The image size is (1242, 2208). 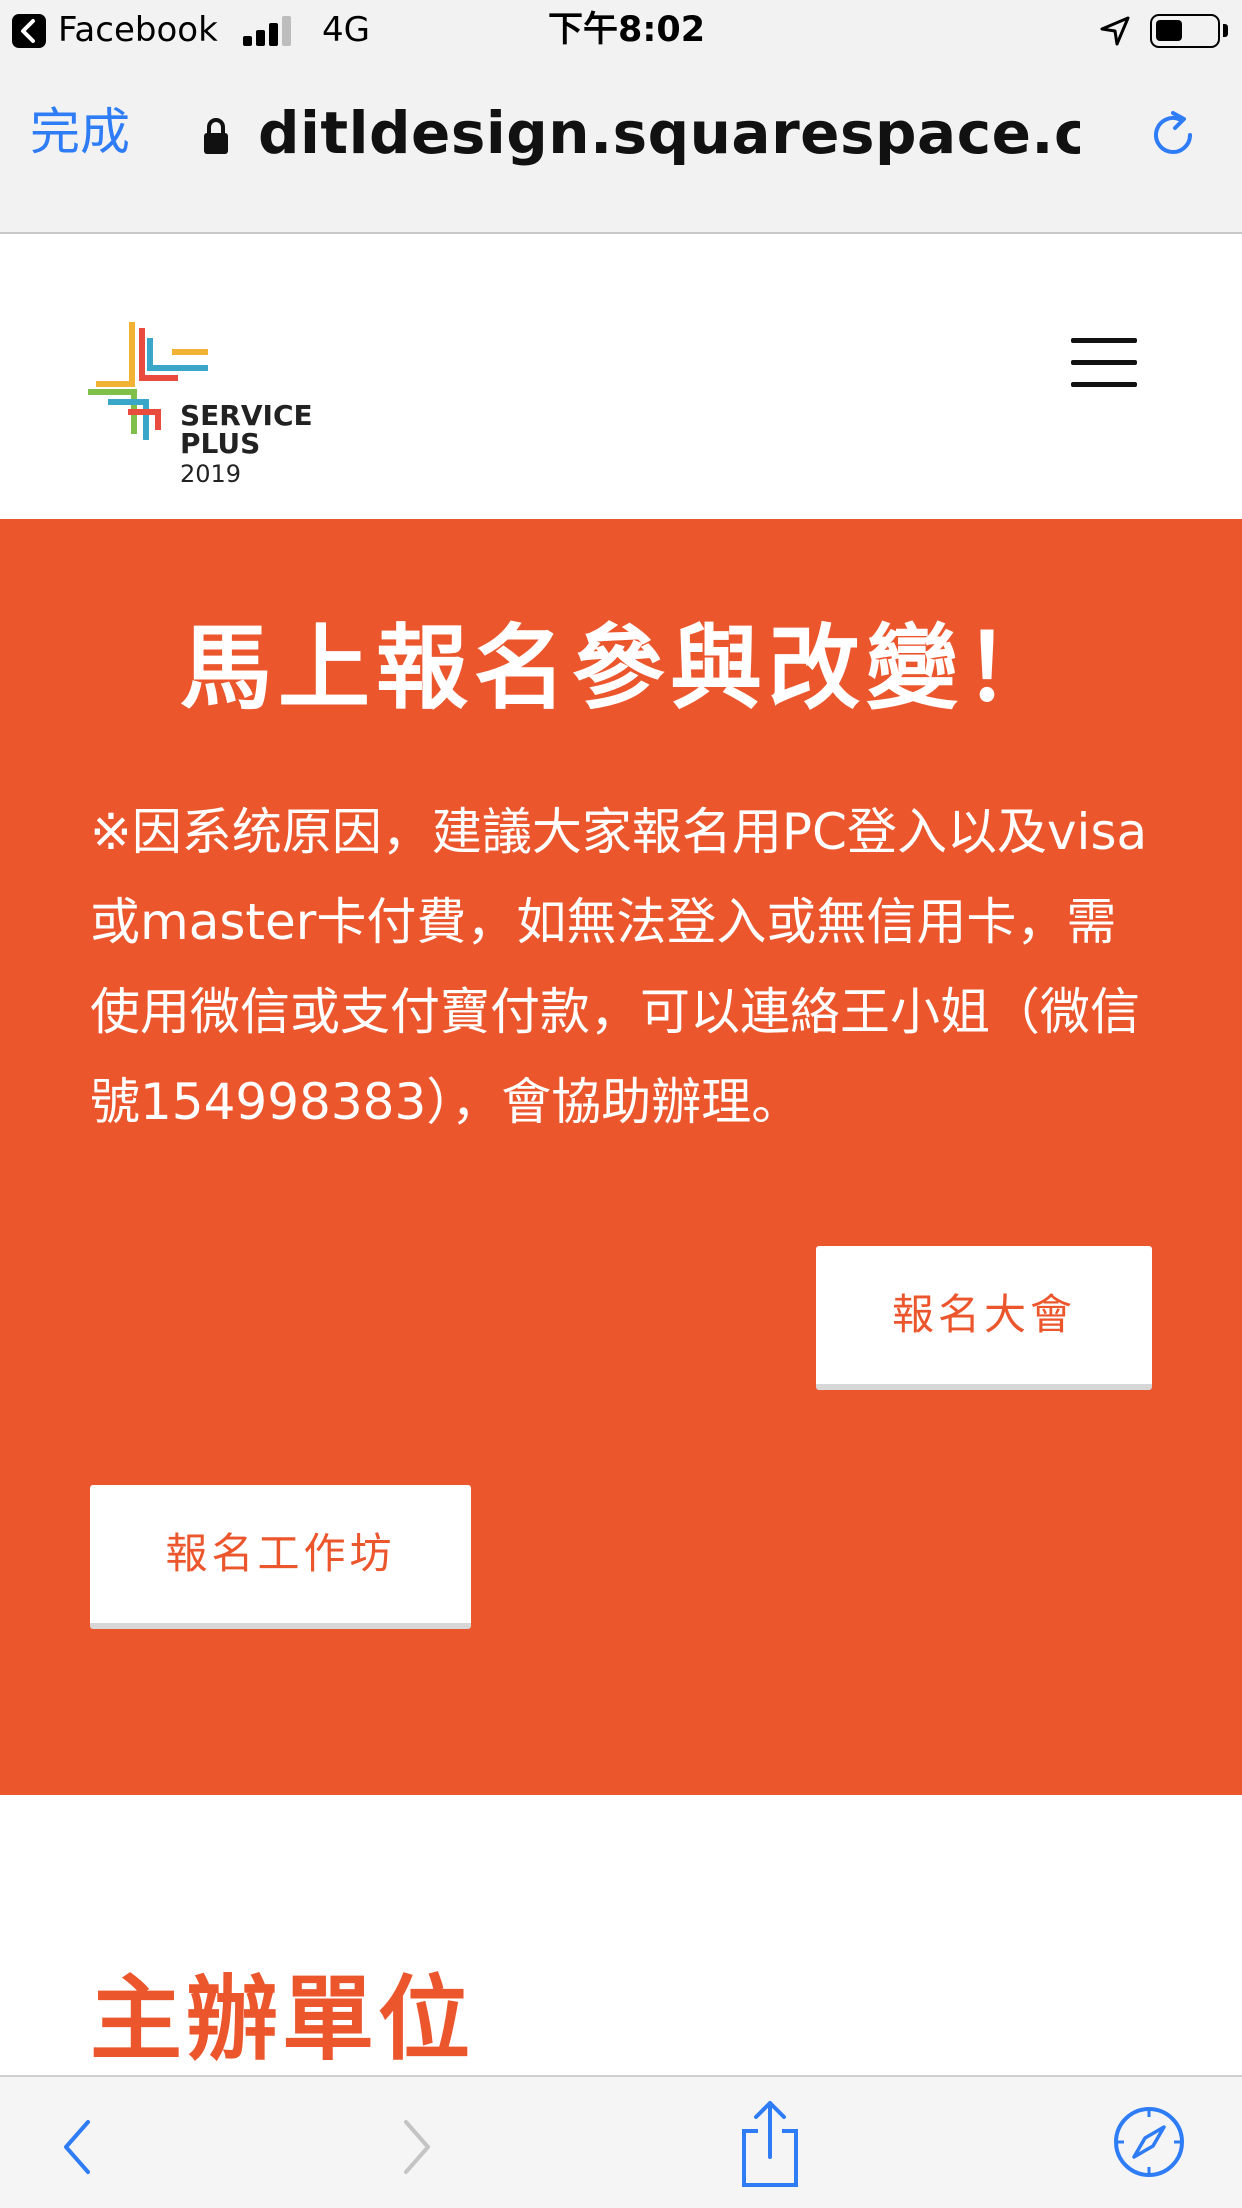 I want to click on back-icon, so click(x=78, y=2147).